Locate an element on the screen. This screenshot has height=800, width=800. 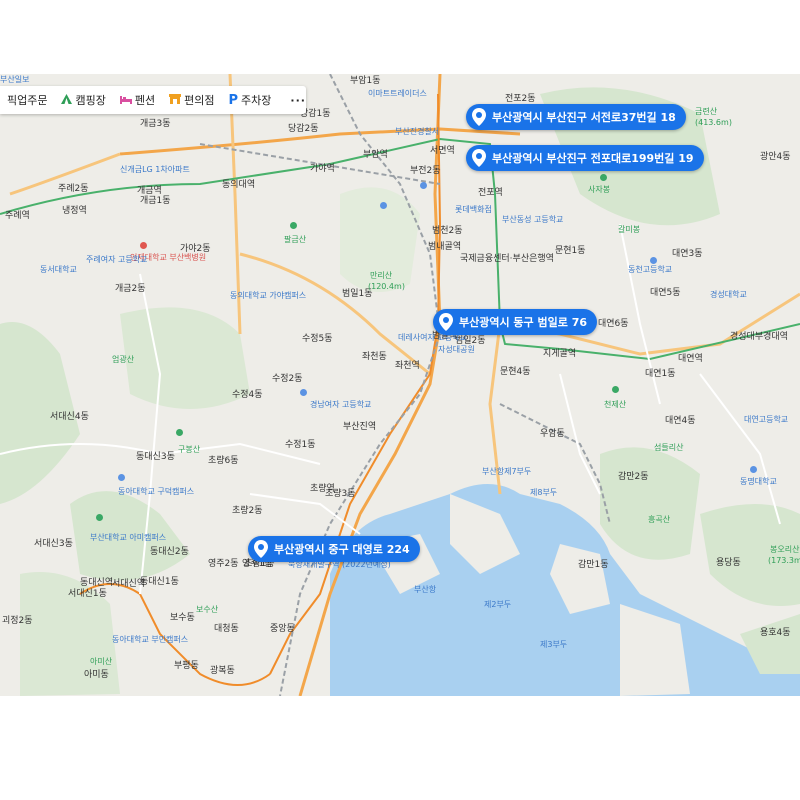
poi-label: 동아대학교 구덕캠퍼스 is located at coordinates (156, 491).